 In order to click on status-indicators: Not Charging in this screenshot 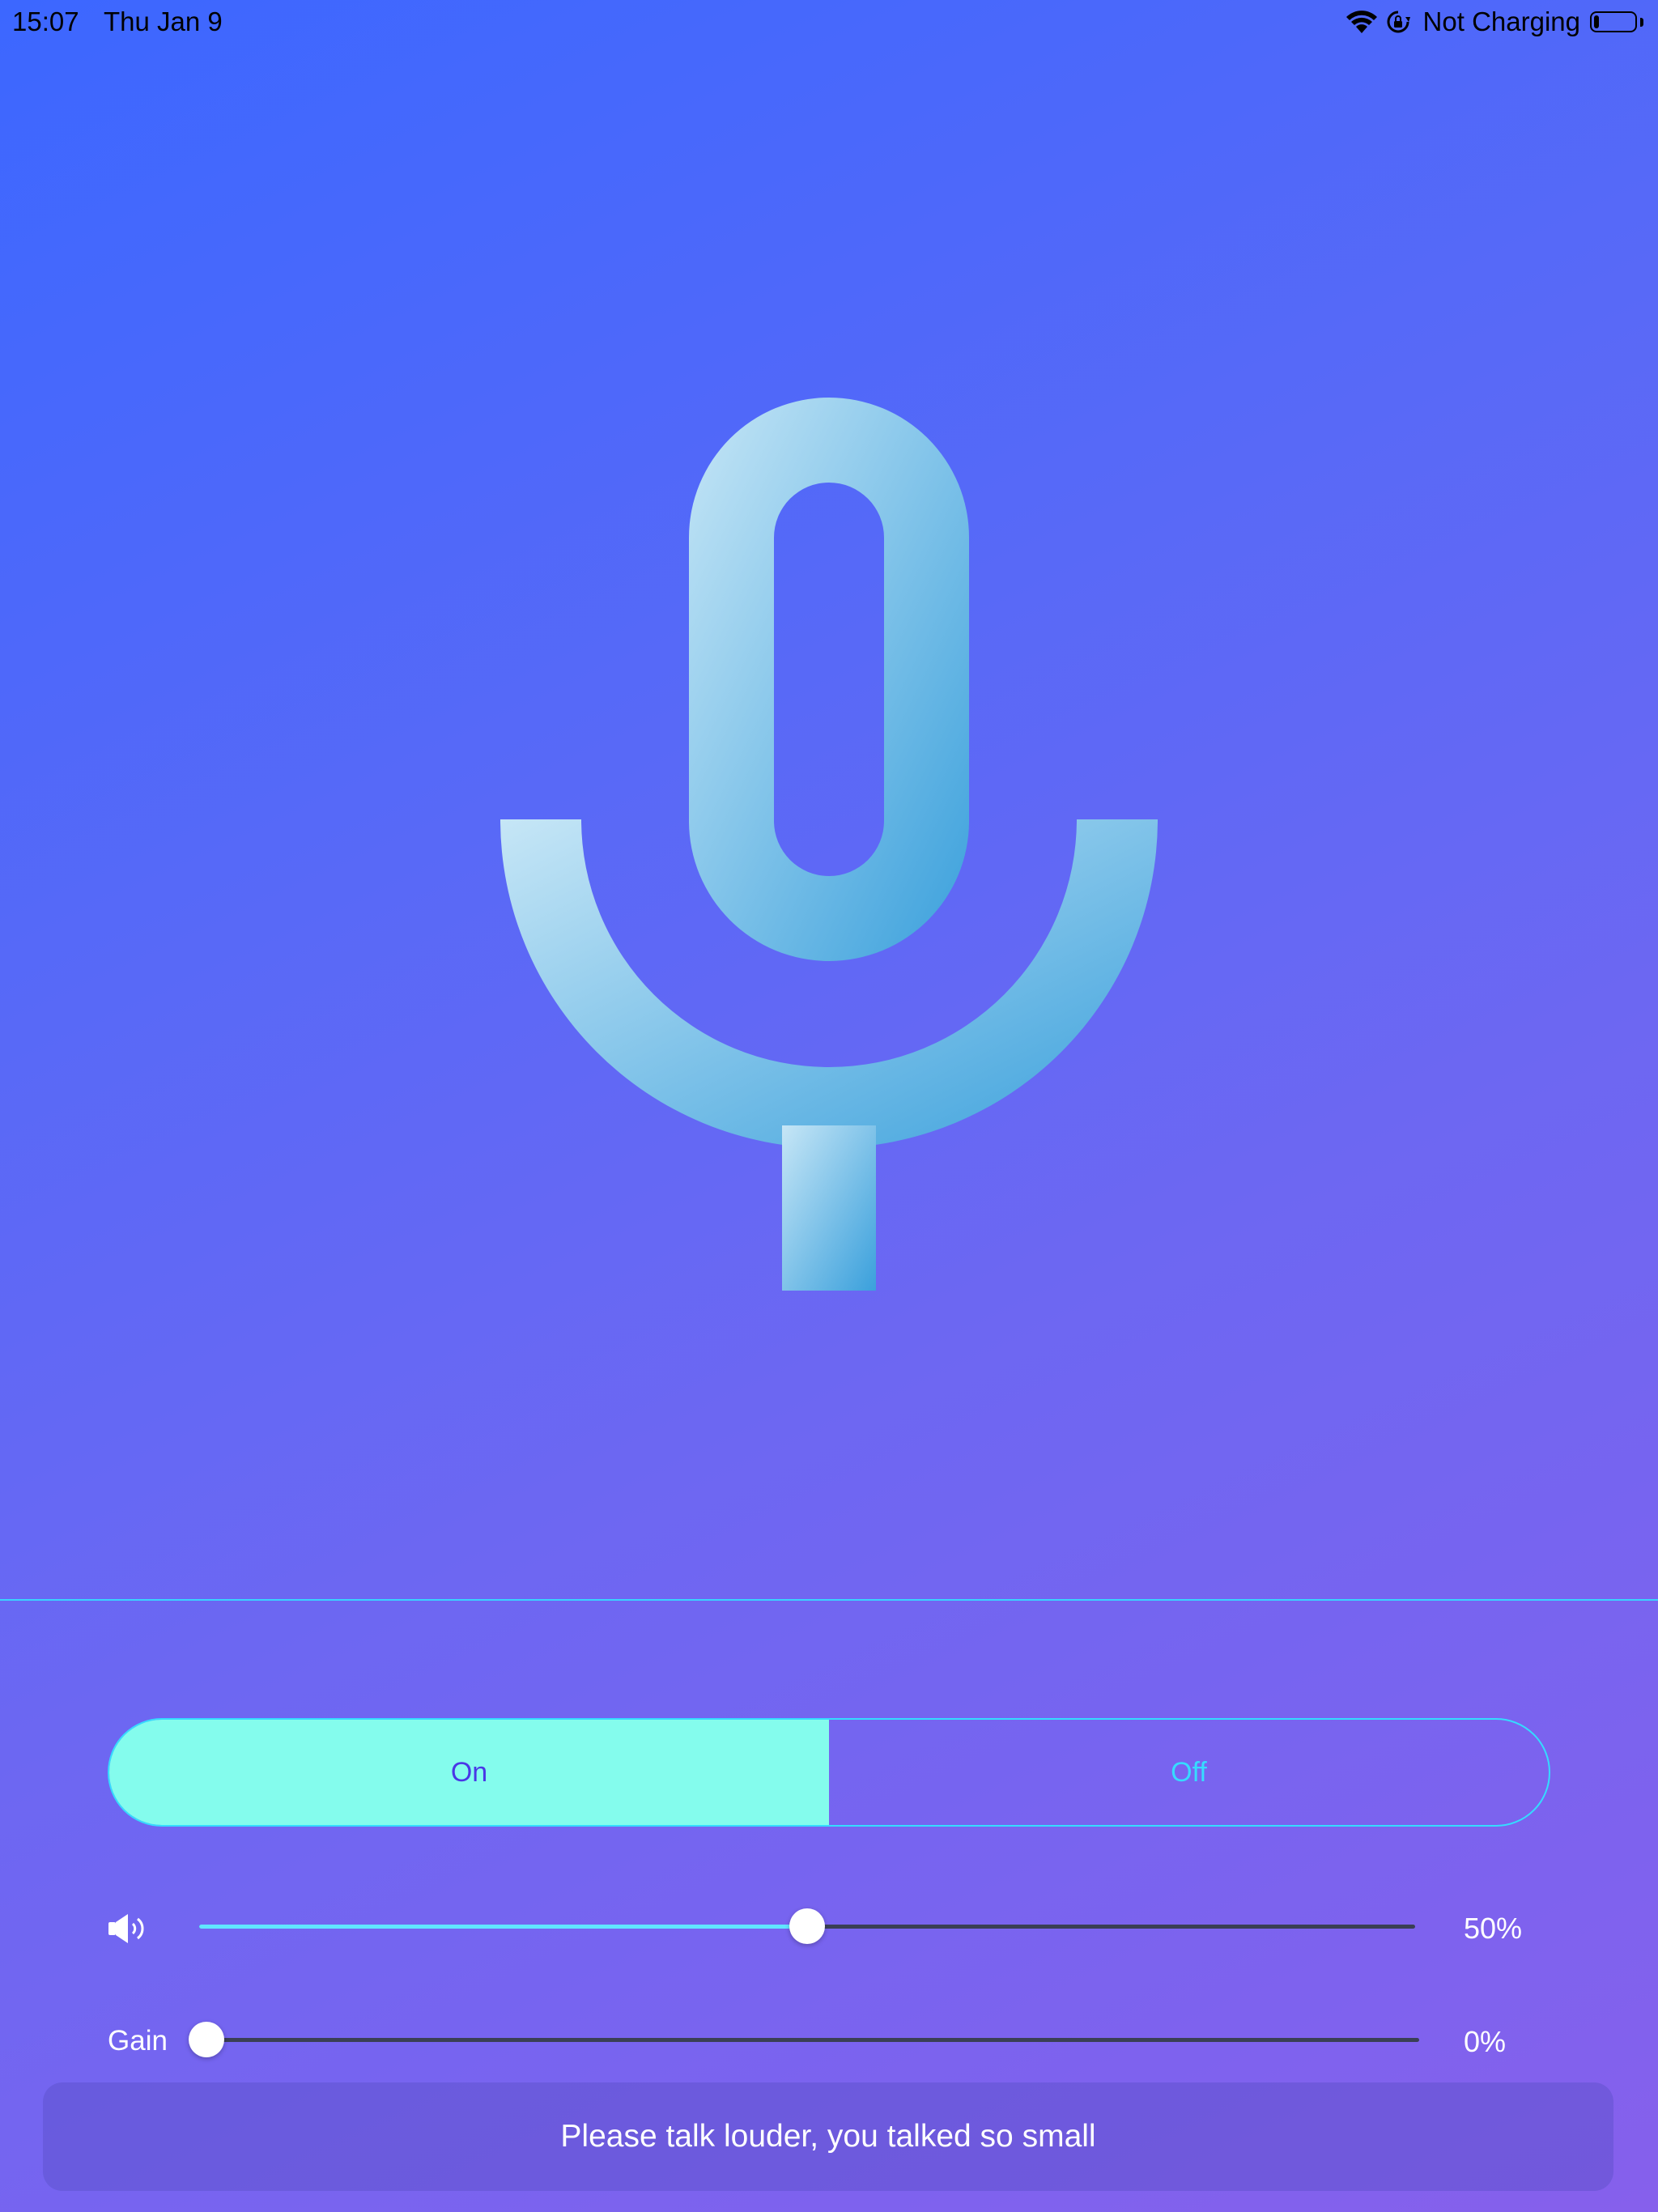, I will do `click(1494, 22)`.